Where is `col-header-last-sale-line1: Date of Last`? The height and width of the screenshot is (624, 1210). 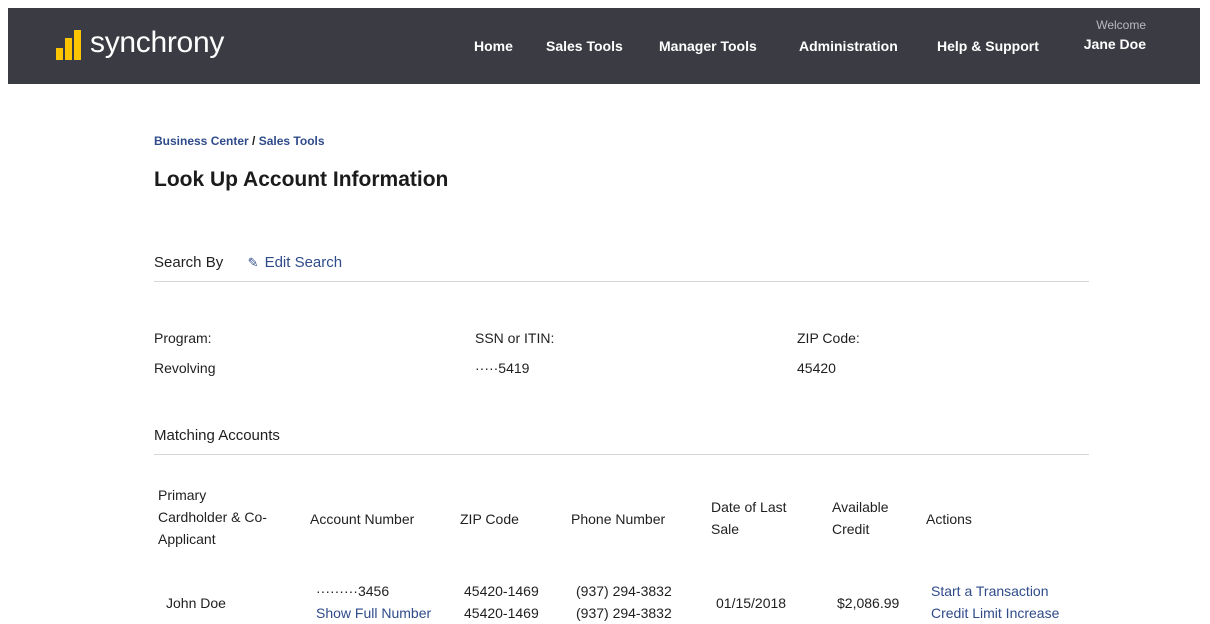 col-header-last-sale-line1: Date of Last is located at coordinates (749, 507).